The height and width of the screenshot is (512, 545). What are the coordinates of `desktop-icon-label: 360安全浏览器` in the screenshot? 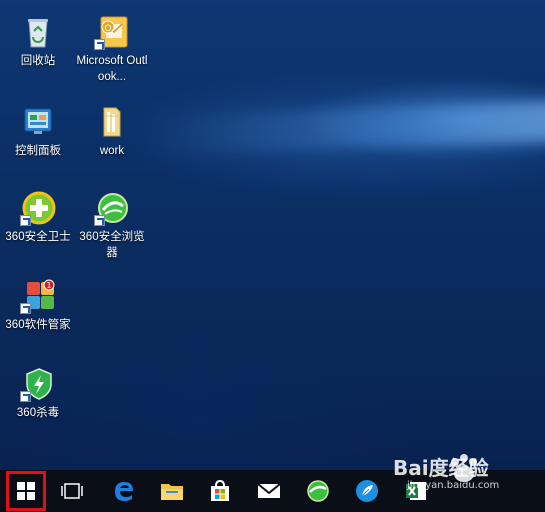 It's located at (112, 245).